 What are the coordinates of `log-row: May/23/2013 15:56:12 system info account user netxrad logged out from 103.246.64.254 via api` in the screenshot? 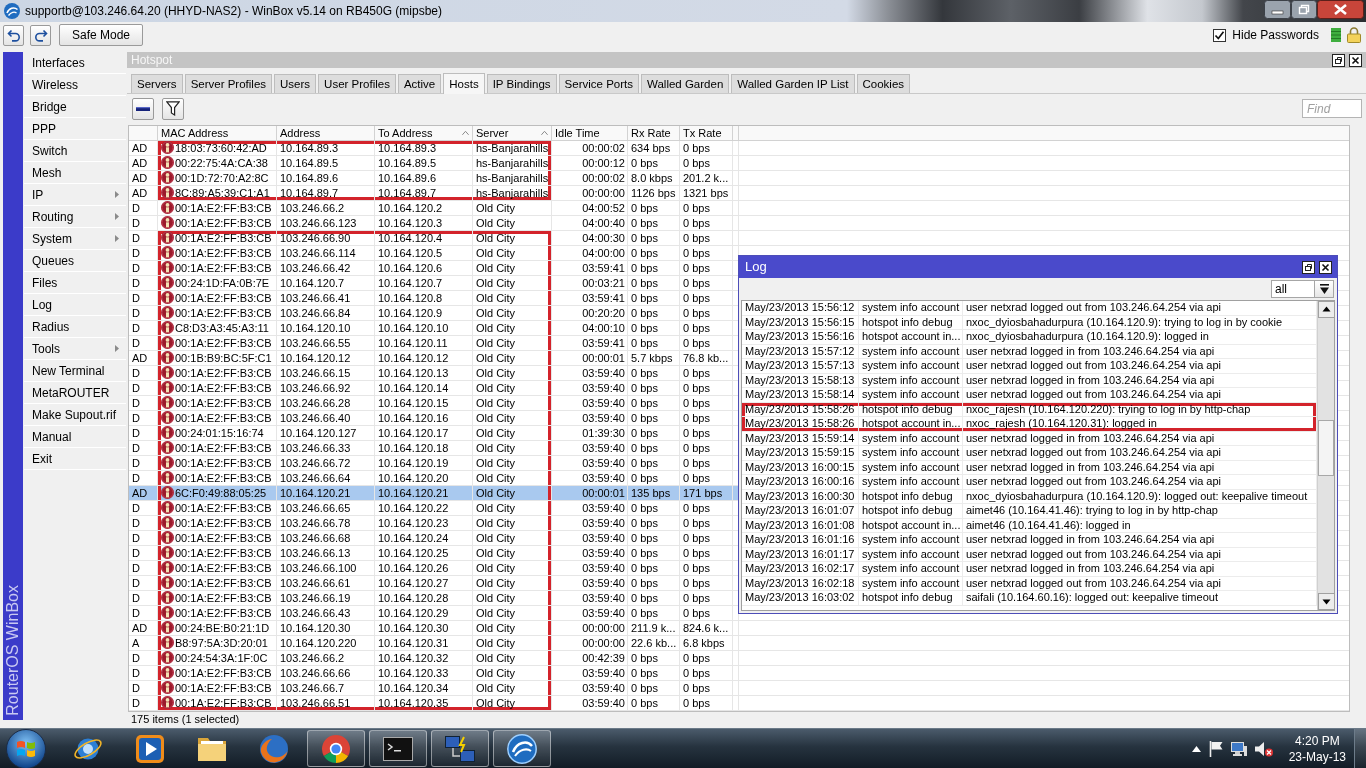 It's located at (1029, 308).